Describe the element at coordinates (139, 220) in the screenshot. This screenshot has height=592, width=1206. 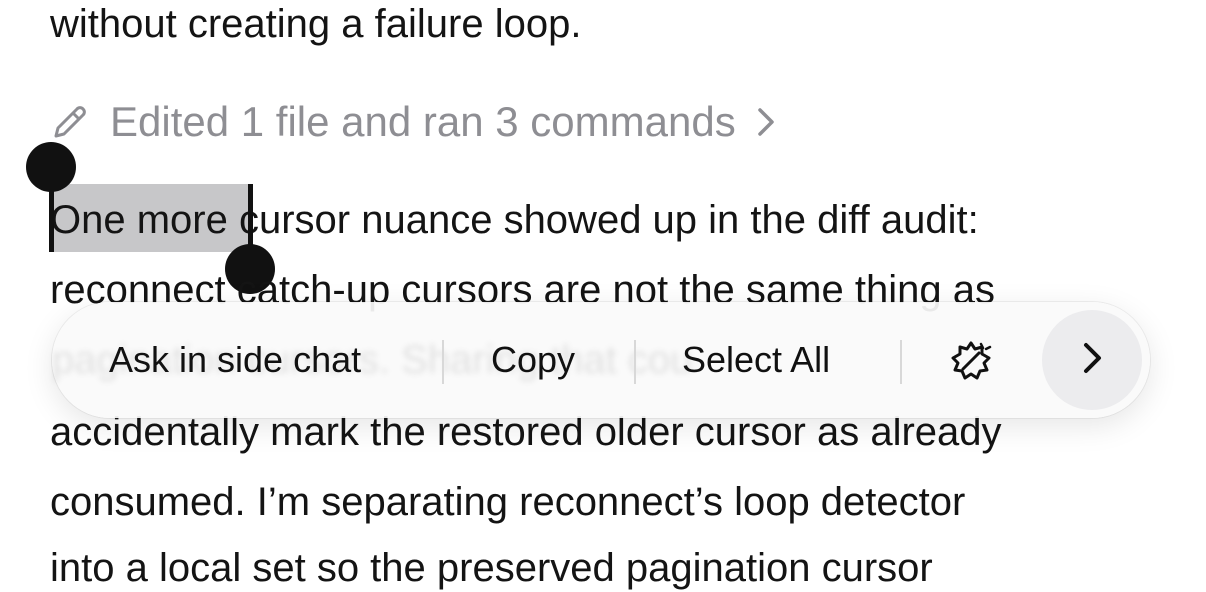
I see `selected-text: One more` at that location.